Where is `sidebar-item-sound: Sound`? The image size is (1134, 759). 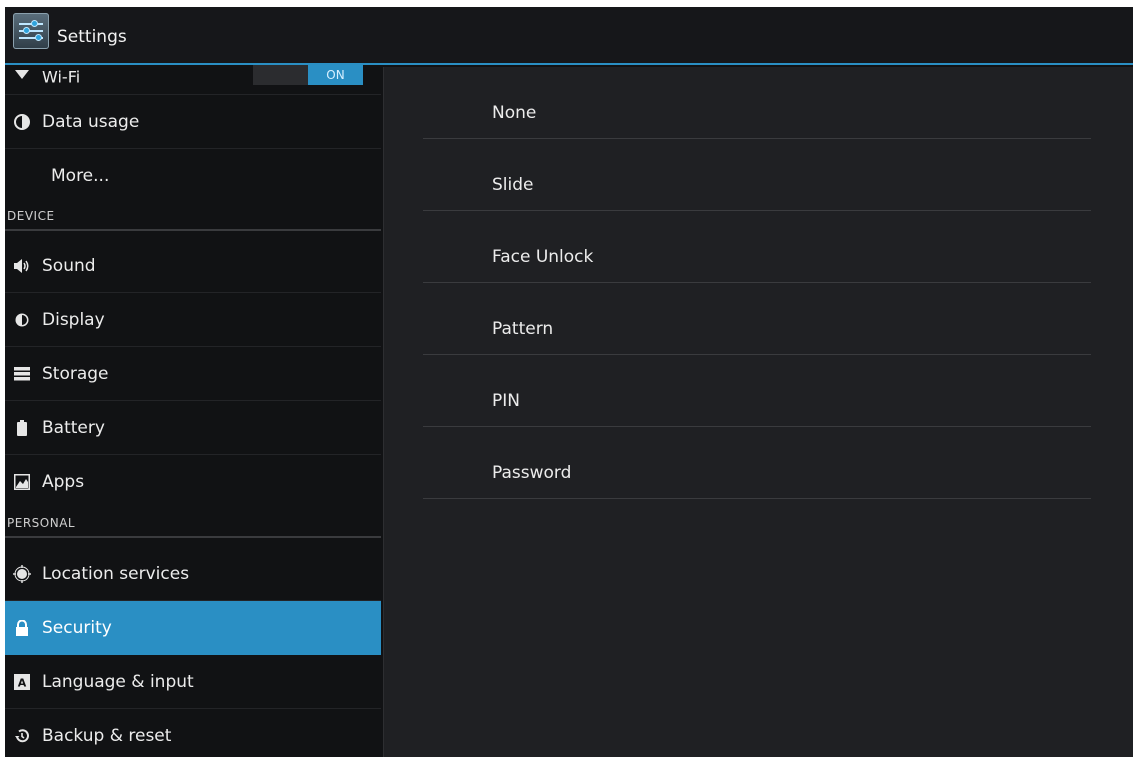 sidebar-item-sound: Sound is located at coordinates (193, 266).